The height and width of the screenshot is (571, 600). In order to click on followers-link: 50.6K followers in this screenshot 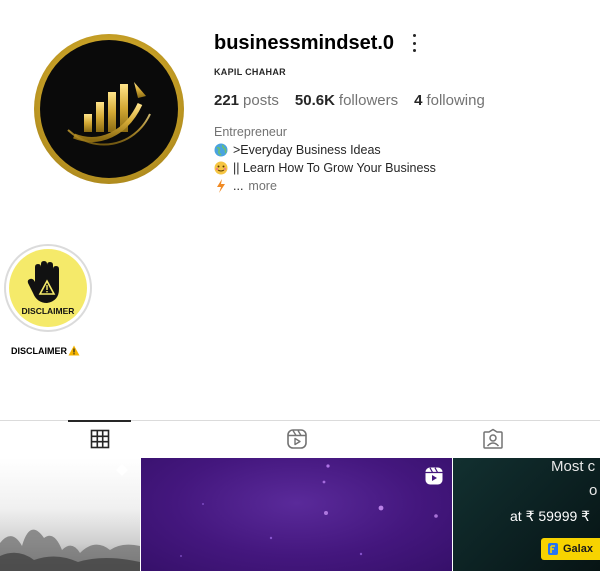, I will do `click(346, 100)`.